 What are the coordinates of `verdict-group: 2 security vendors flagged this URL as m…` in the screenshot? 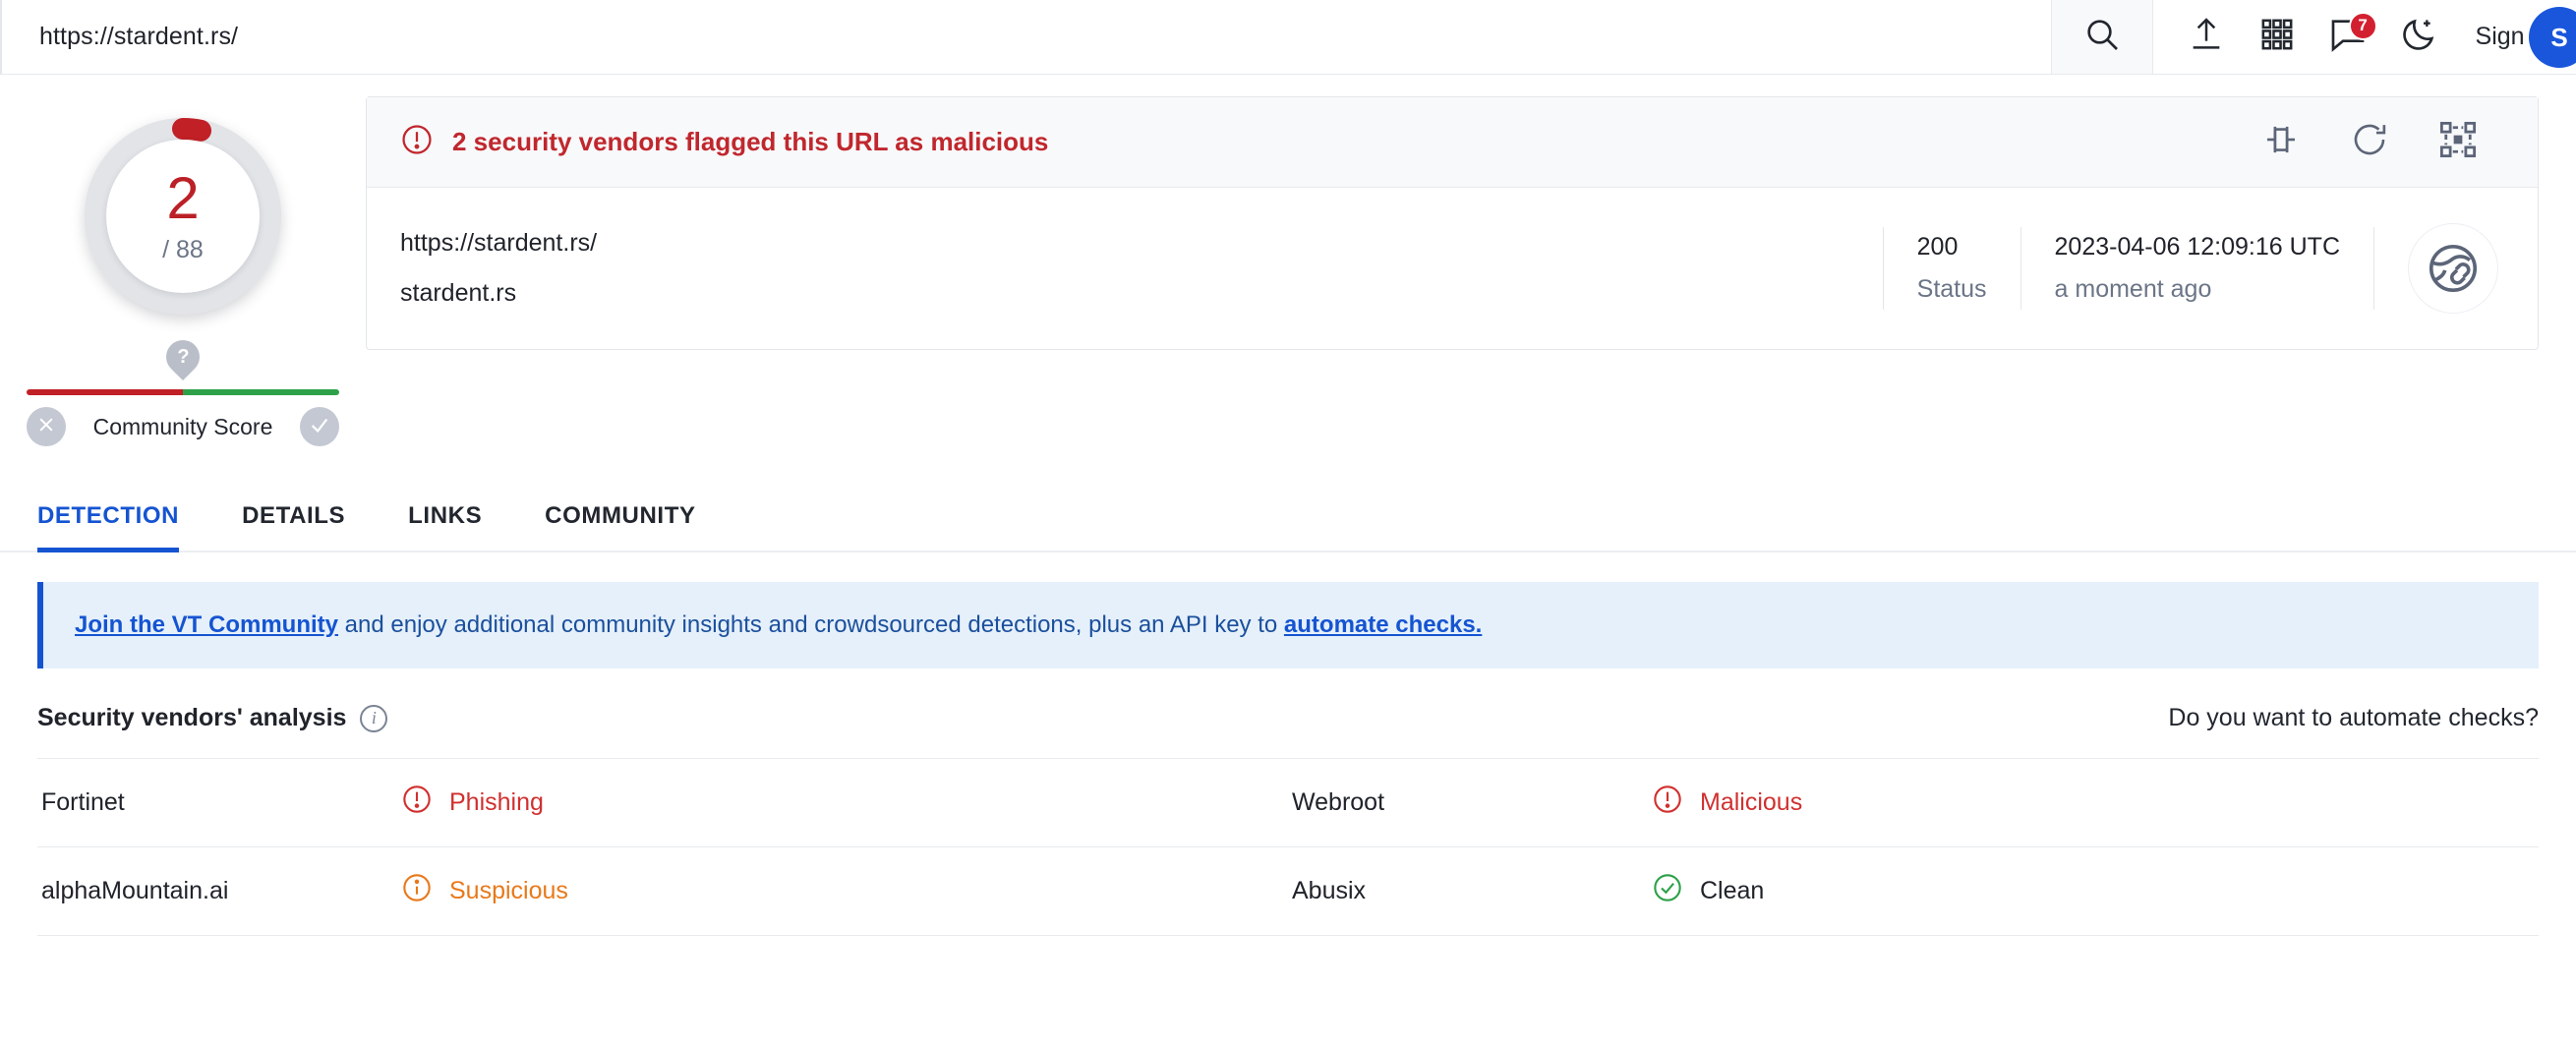 It's located at (1330, 142).